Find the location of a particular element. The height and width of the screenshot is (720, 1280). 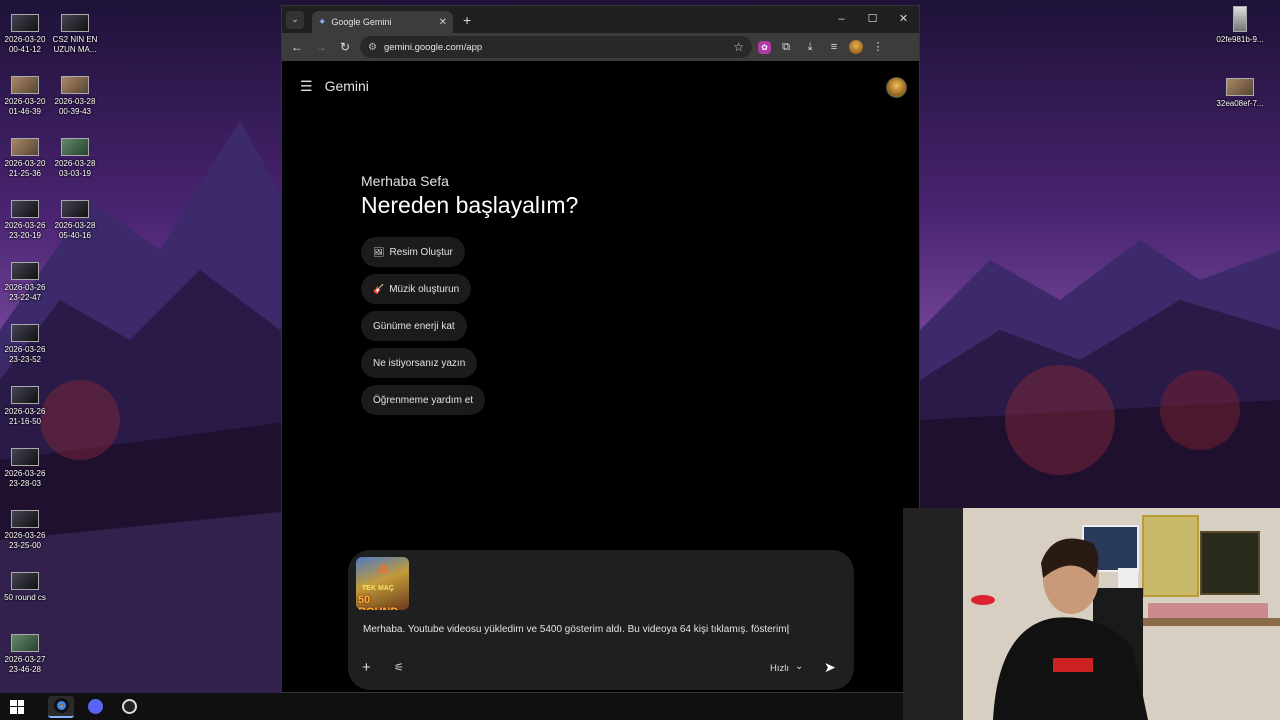

webcam-overlay is located at coordinates (1091, 614).